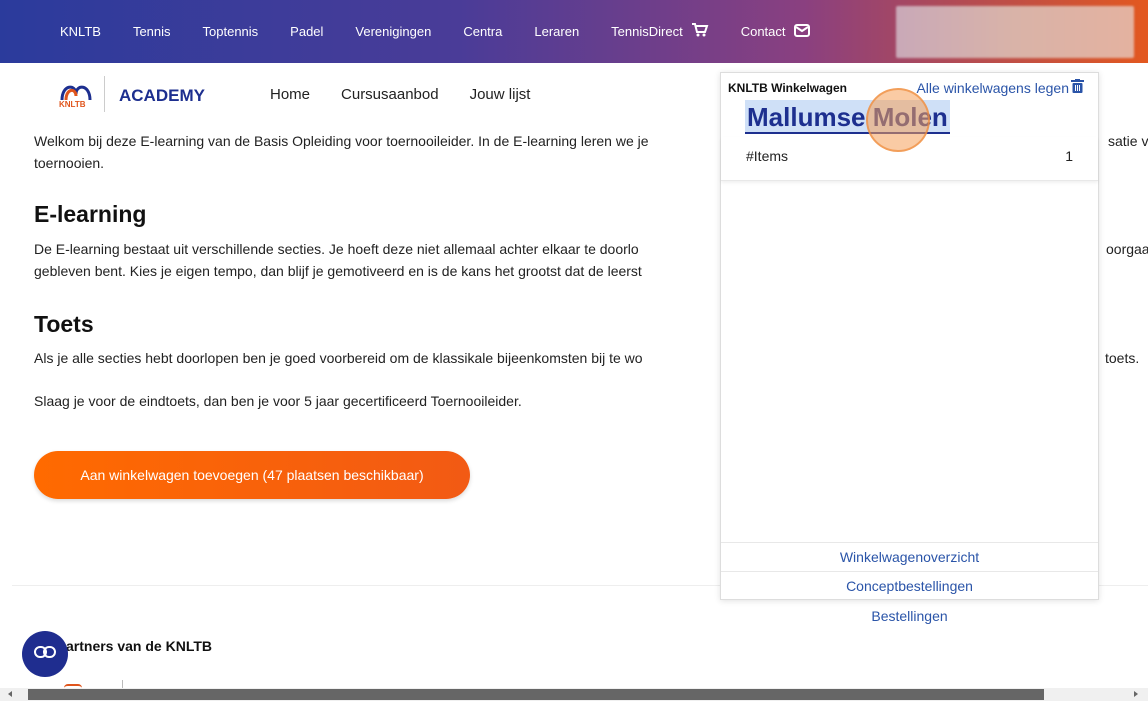 This screenshot has height=701, width=1148. I want to click on nav-cursusaanbod: Cursusaanbod, so click(390, 94).